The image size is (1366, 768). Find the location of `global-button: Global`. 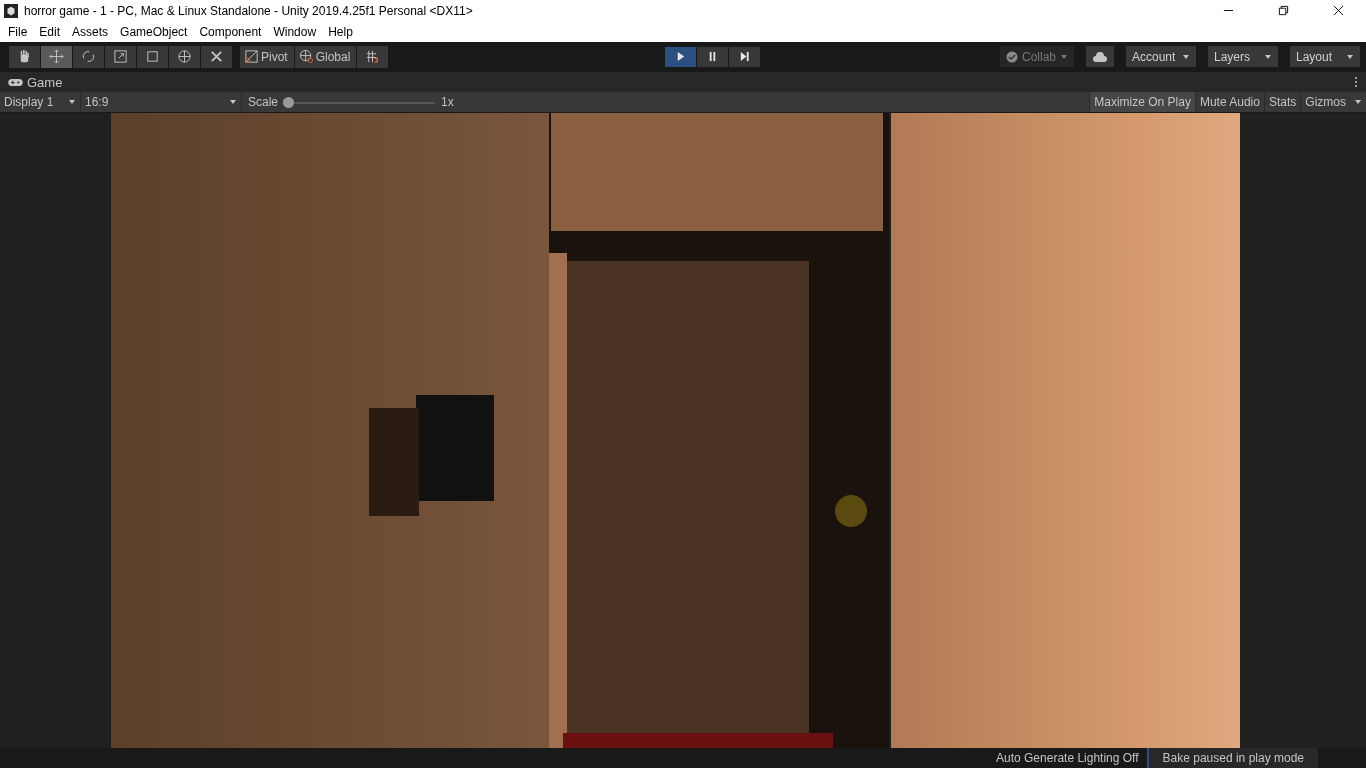

global-button: Global is located at coordinates (325, 56).